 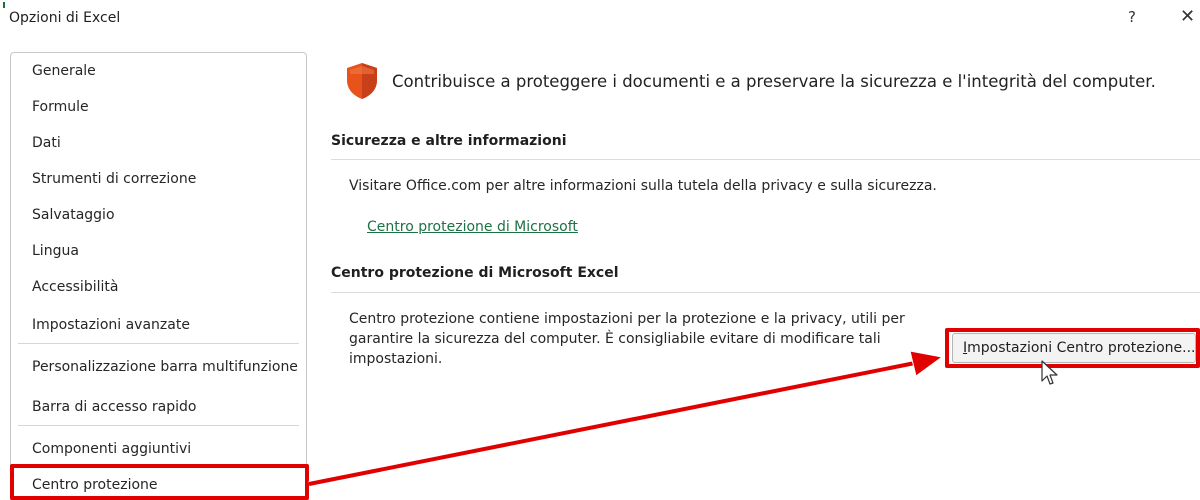 What do you see at coordinates (472, 227) in the screenshot?
I see `microsoft-trust-center-link: Centro protezione di Microsoft` at bounding box center [472, 227].